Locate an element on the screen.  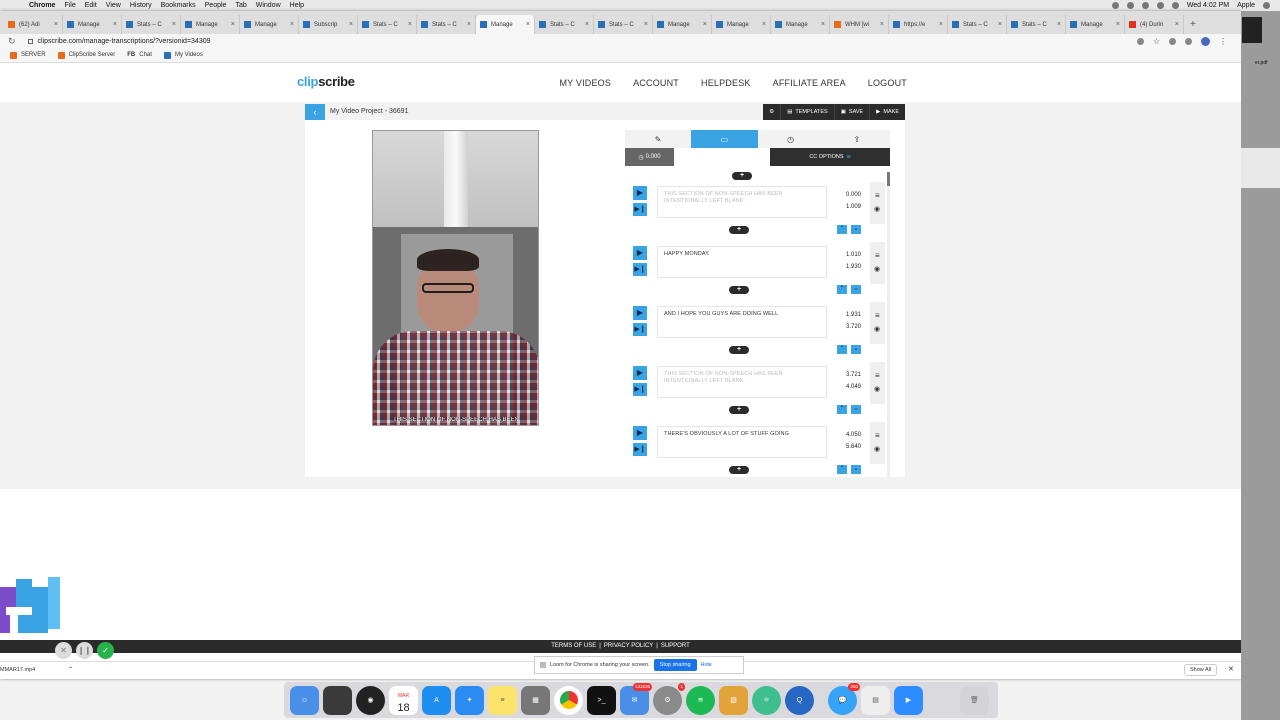
status-icon is located at coordinates (1115, 5).